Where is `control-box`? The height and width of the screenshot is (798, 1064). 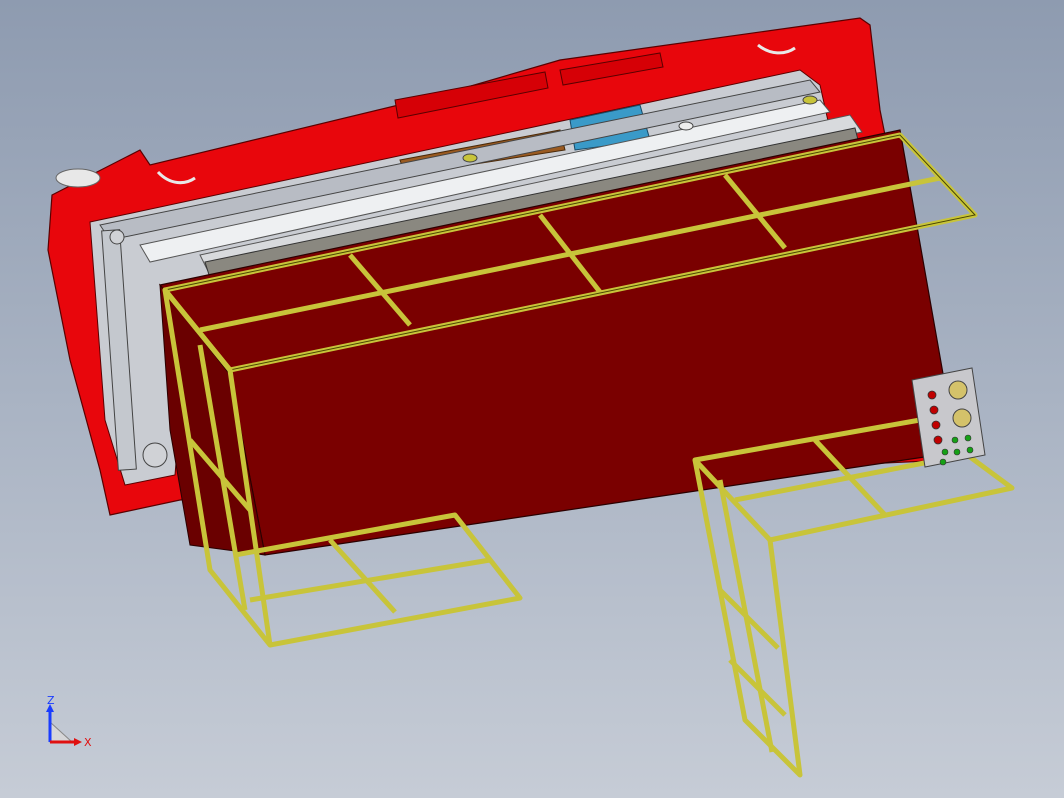 control-box is located at coordinates (948, 417).